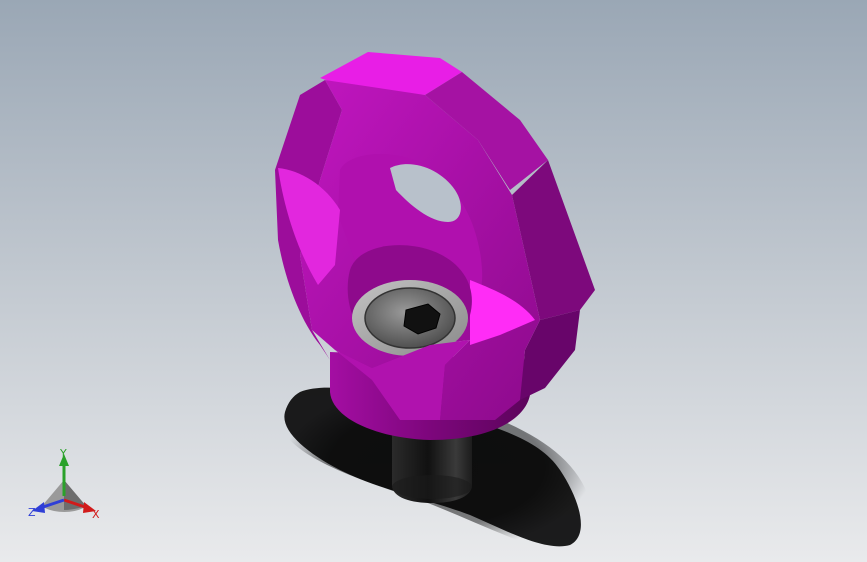 The image size is (867, 562). Describe the element at coordinates (432, 487) in the screenshot. I see `bolt-shaft-end` at that location.